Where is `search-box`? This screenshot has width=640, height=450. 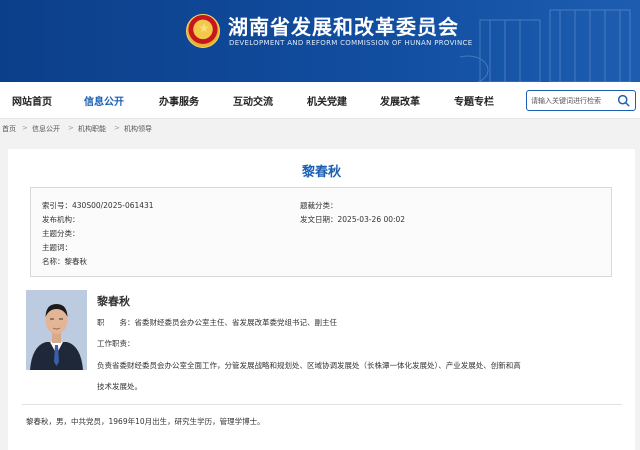 search-box is located at coordinates (581, 100).